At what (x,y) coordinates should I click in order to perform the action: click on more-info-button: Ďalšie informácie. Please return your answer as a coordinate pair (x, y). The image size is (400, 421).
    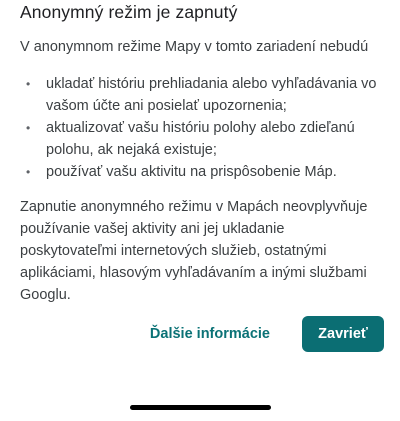
    Looking at the image, I should click on (210, 334).